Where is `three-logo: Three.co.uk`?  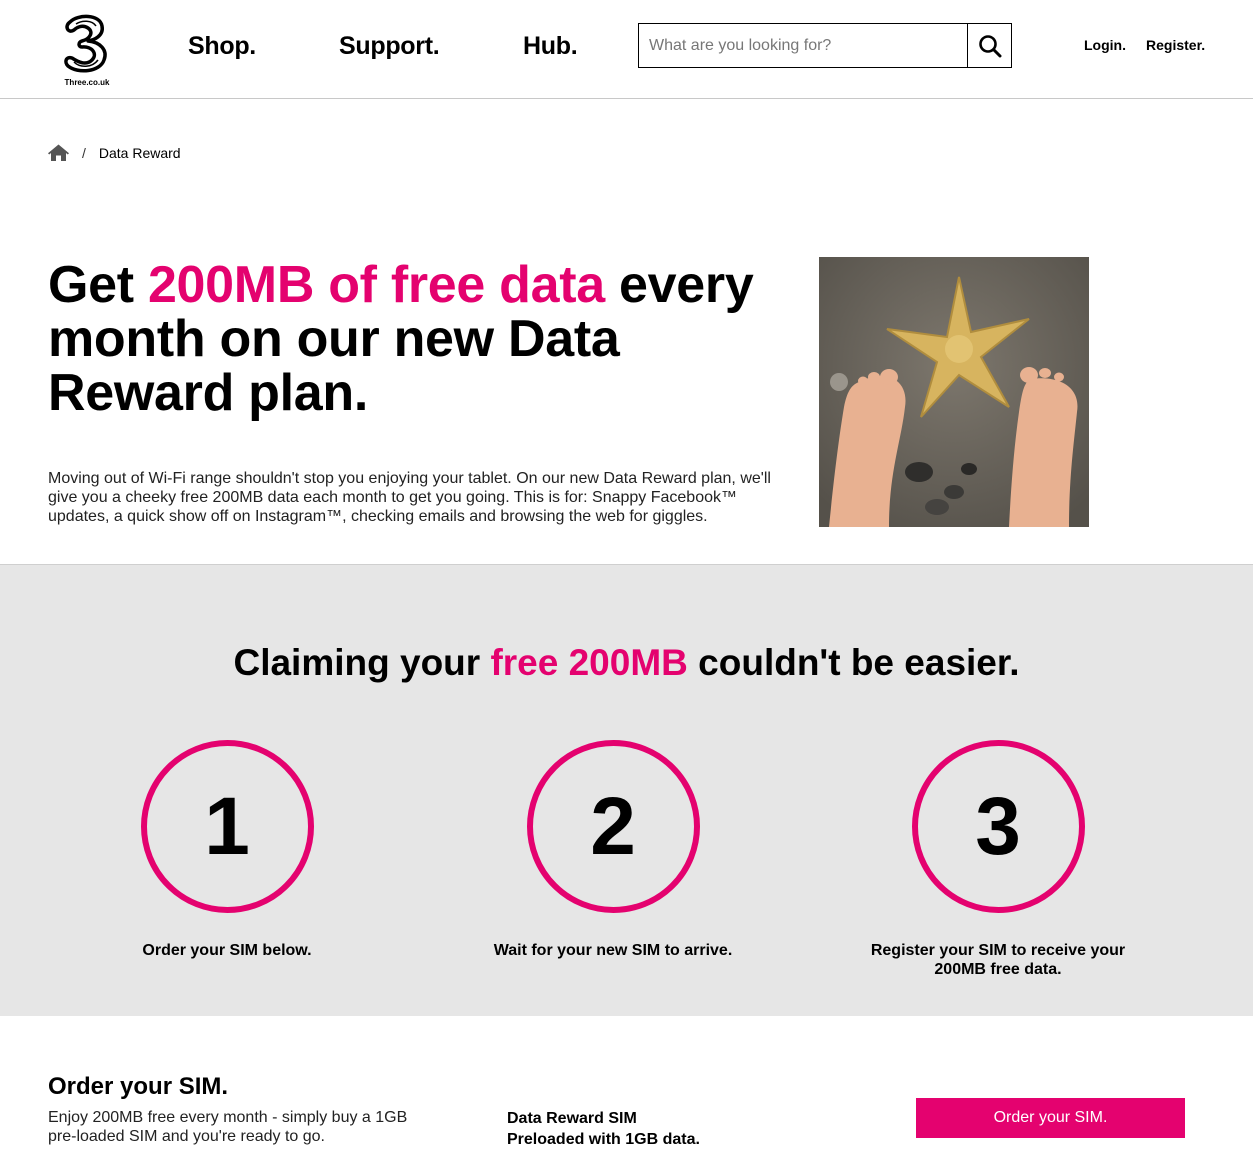
three-logo: Three.co.uk is located at coordinates (87, 50).